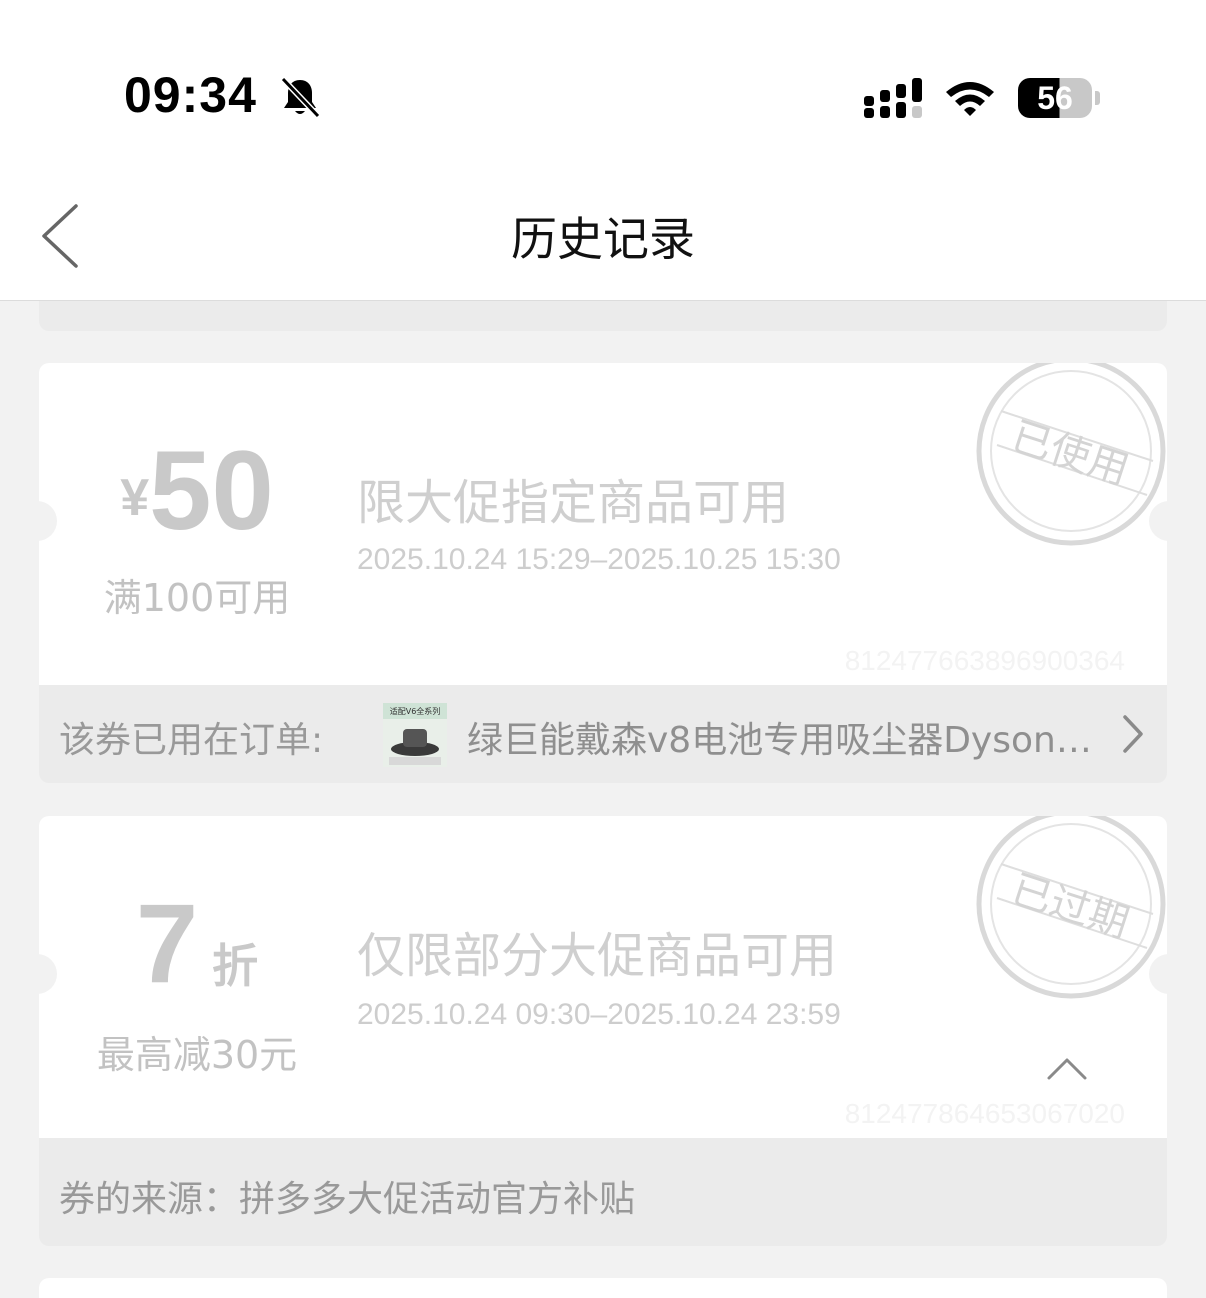 The height and width of the screenshot is (1298, 1206). Describe the element at coordinates (415, 735) in the screenshot. I see `product-thumbnail: 适配V6全系列` at that location.